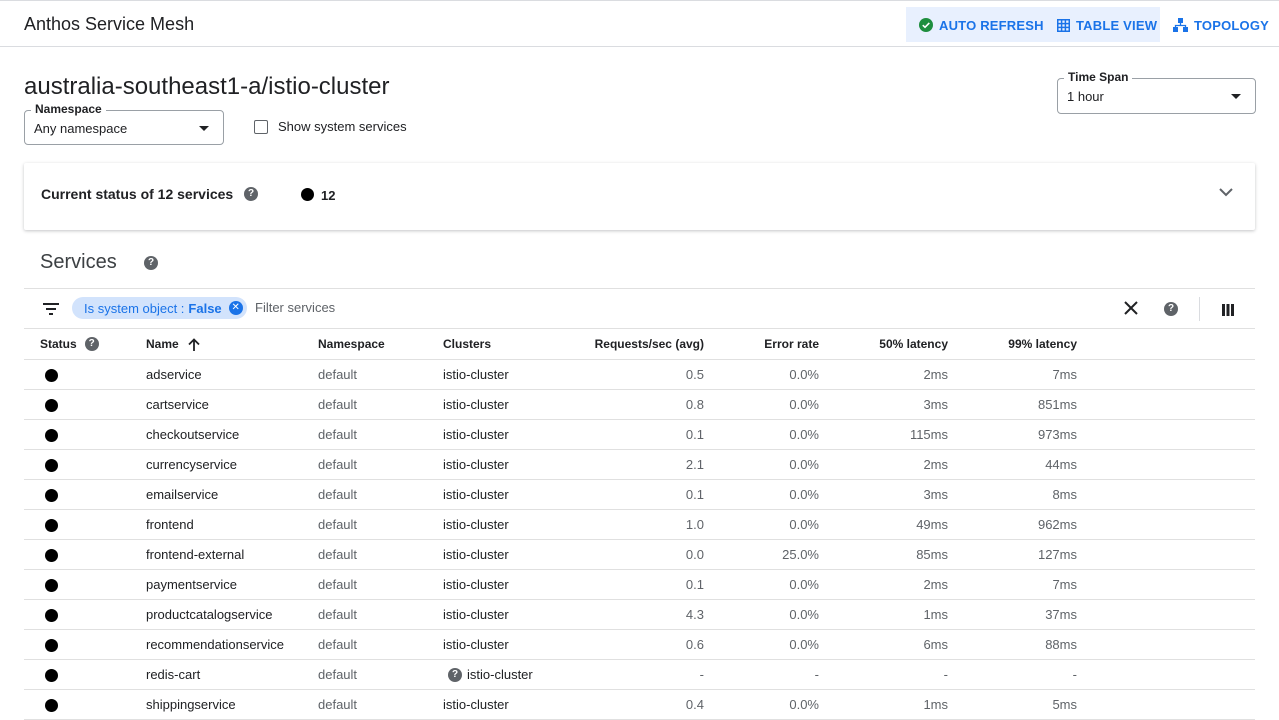 The image size is (1279, 720). I want to click on service-name-link: recommendationservice, so click(232, 644).